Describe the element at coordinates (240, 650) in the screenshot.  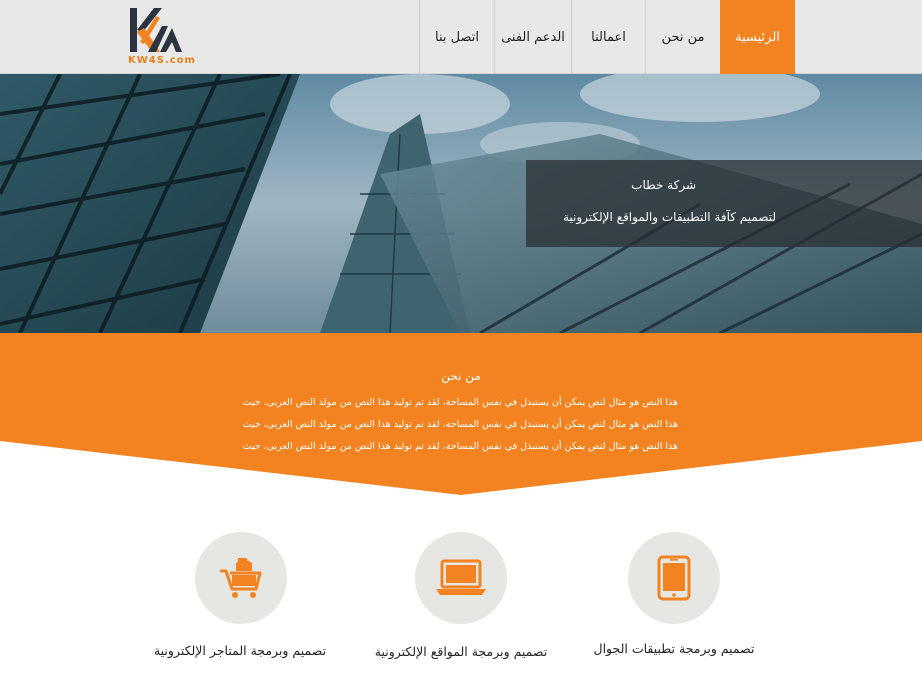
I see `service-store-label: تصميم وبرمجة المتاجر الإلكترونية` at that location.